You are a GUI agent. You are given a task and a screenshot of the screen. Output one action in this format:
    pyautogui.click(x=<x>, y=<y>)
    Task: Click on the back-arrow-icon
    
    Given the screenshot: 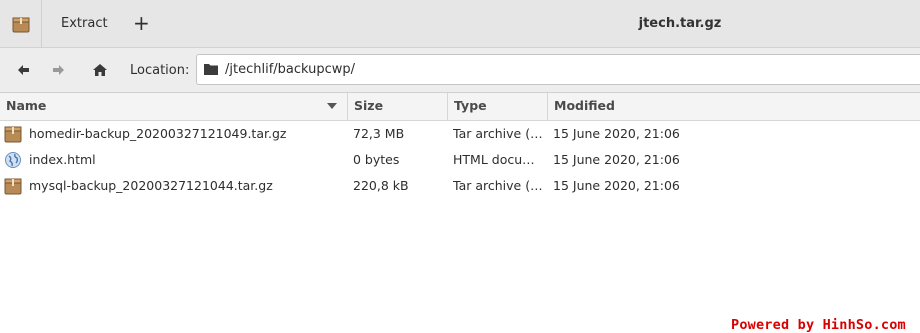 What is the action you would take?
    pyautogui.click(x=23, y=70)
    